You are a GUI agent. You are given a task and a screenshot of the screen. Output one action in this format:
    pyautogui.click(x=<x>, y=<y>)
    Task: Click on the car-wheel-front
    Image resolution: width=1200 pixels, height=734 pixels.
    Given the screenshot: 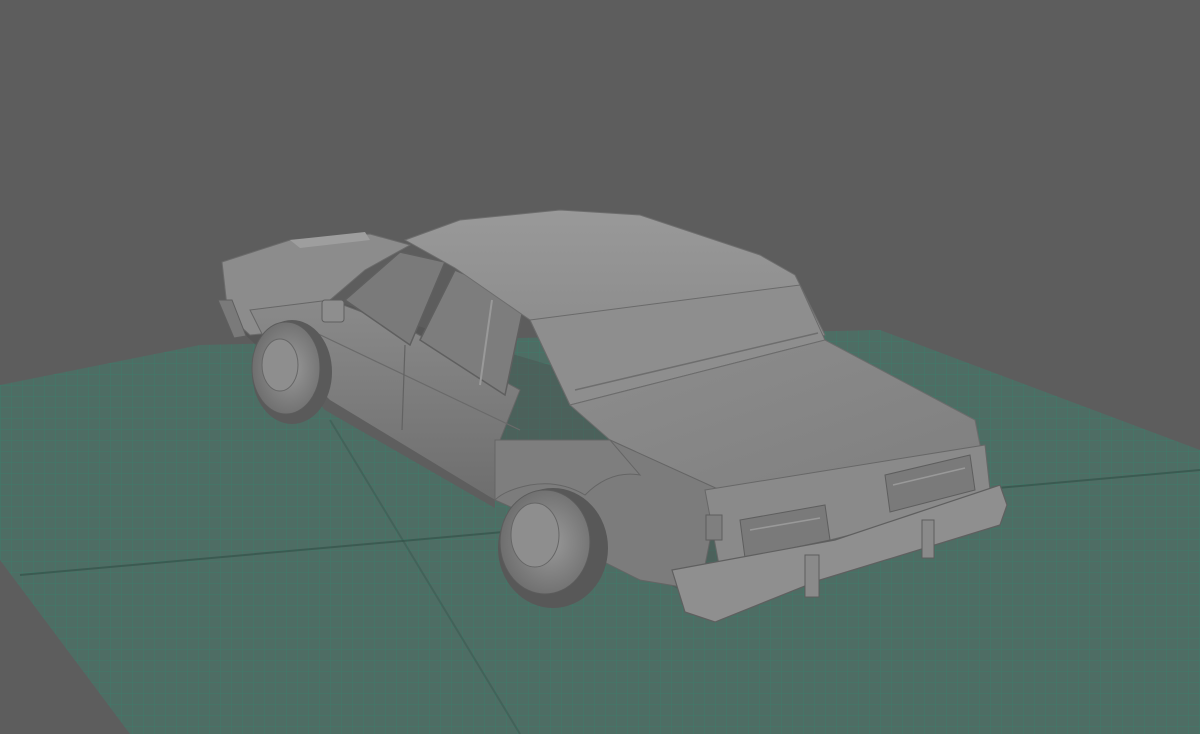 What is the action you would take?
    pyautogui.click(x=291, y=372)
    